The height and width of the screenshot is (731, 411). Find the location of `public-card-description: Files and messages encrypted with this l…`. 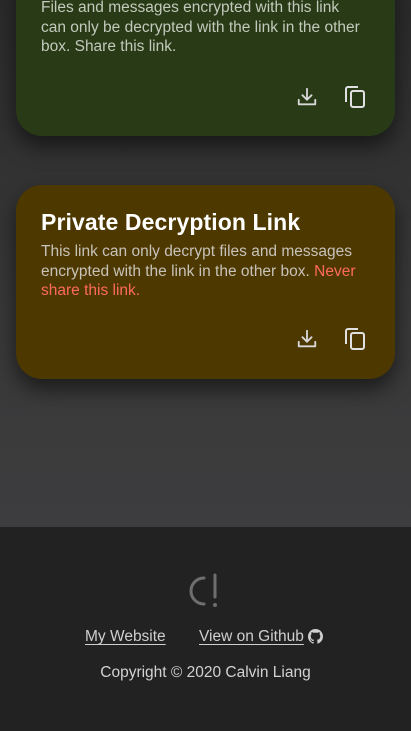

public-card-description: Files and messages encrypted with this l… is located at coordinates (200, 27).